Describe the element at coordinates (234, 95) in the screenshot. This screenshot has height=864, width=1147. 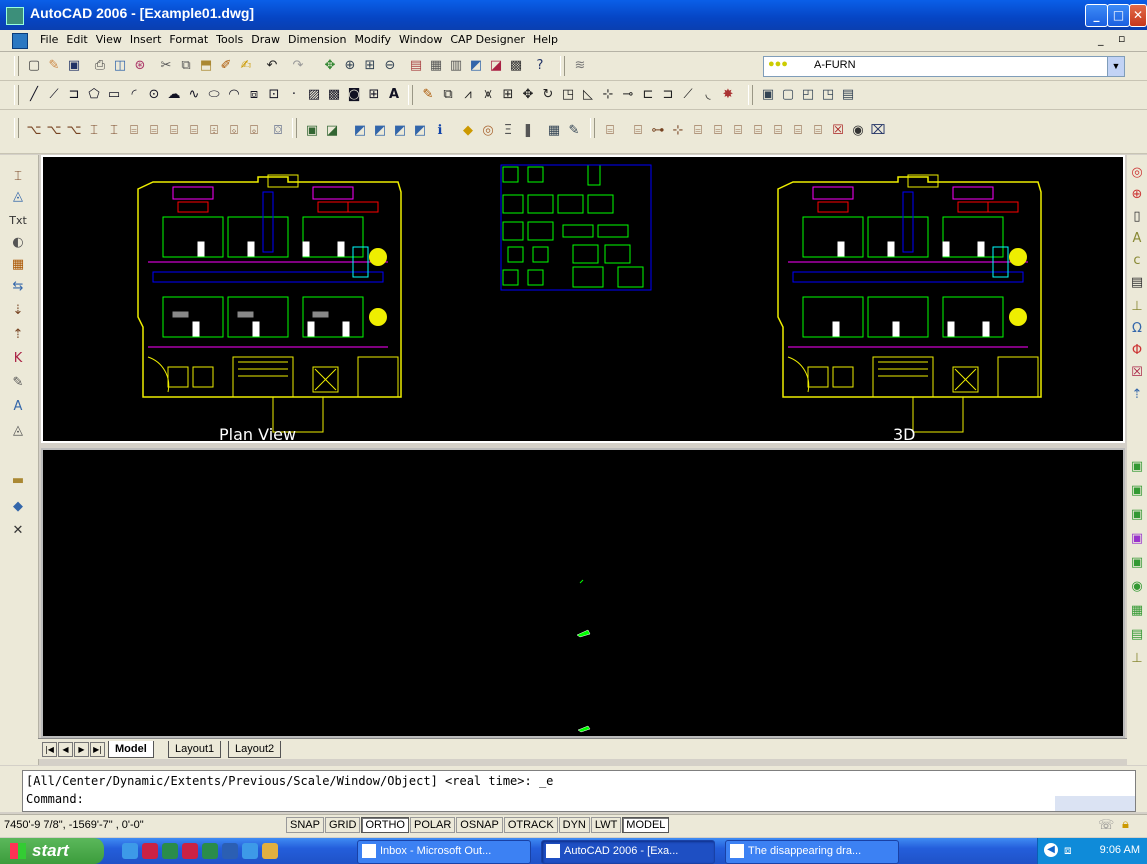
I see `ellipse-arc-icon: ◠` at that location.